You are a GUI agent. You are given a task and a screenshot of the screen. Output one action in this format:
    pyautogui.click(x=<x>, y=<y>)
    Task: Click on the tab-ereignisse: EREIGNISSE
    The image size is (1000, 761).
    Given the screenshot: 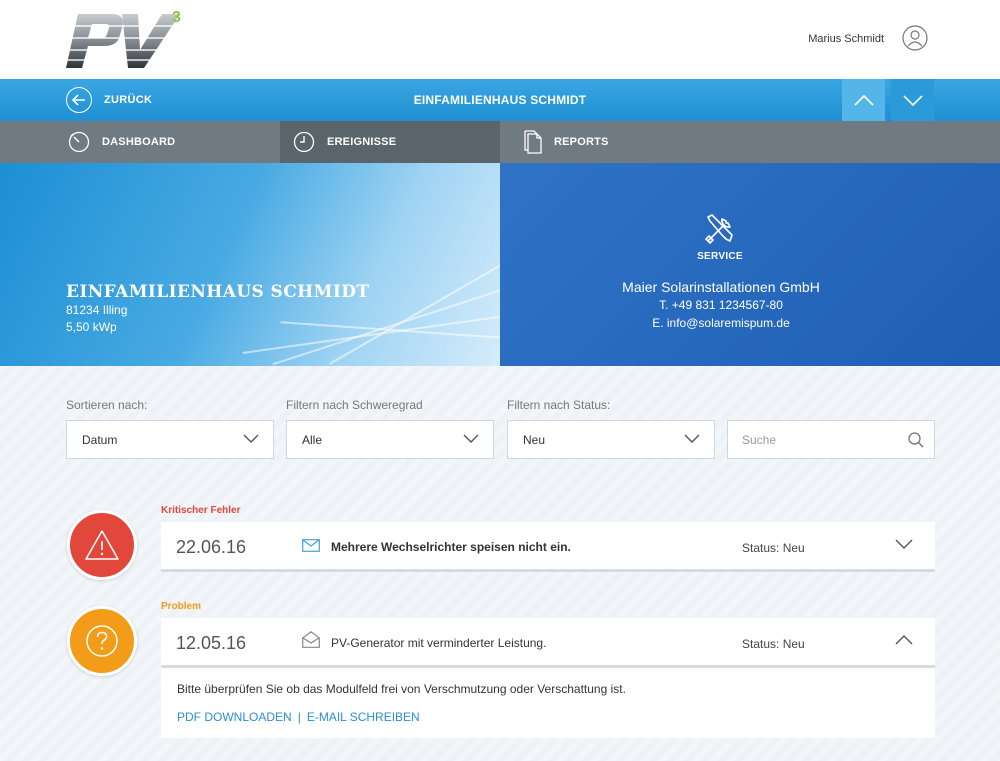 What is the action you would take?
    pyautogui.click(x=390, y=142)
    